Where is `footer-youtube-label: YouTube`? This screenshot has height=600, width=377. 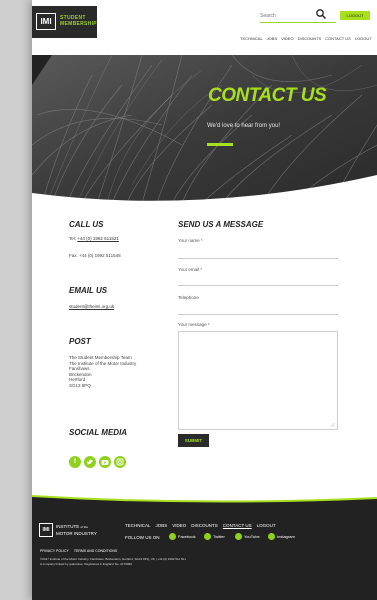
footer-youtube-label: YouTube is located at coordinates (252, 536).